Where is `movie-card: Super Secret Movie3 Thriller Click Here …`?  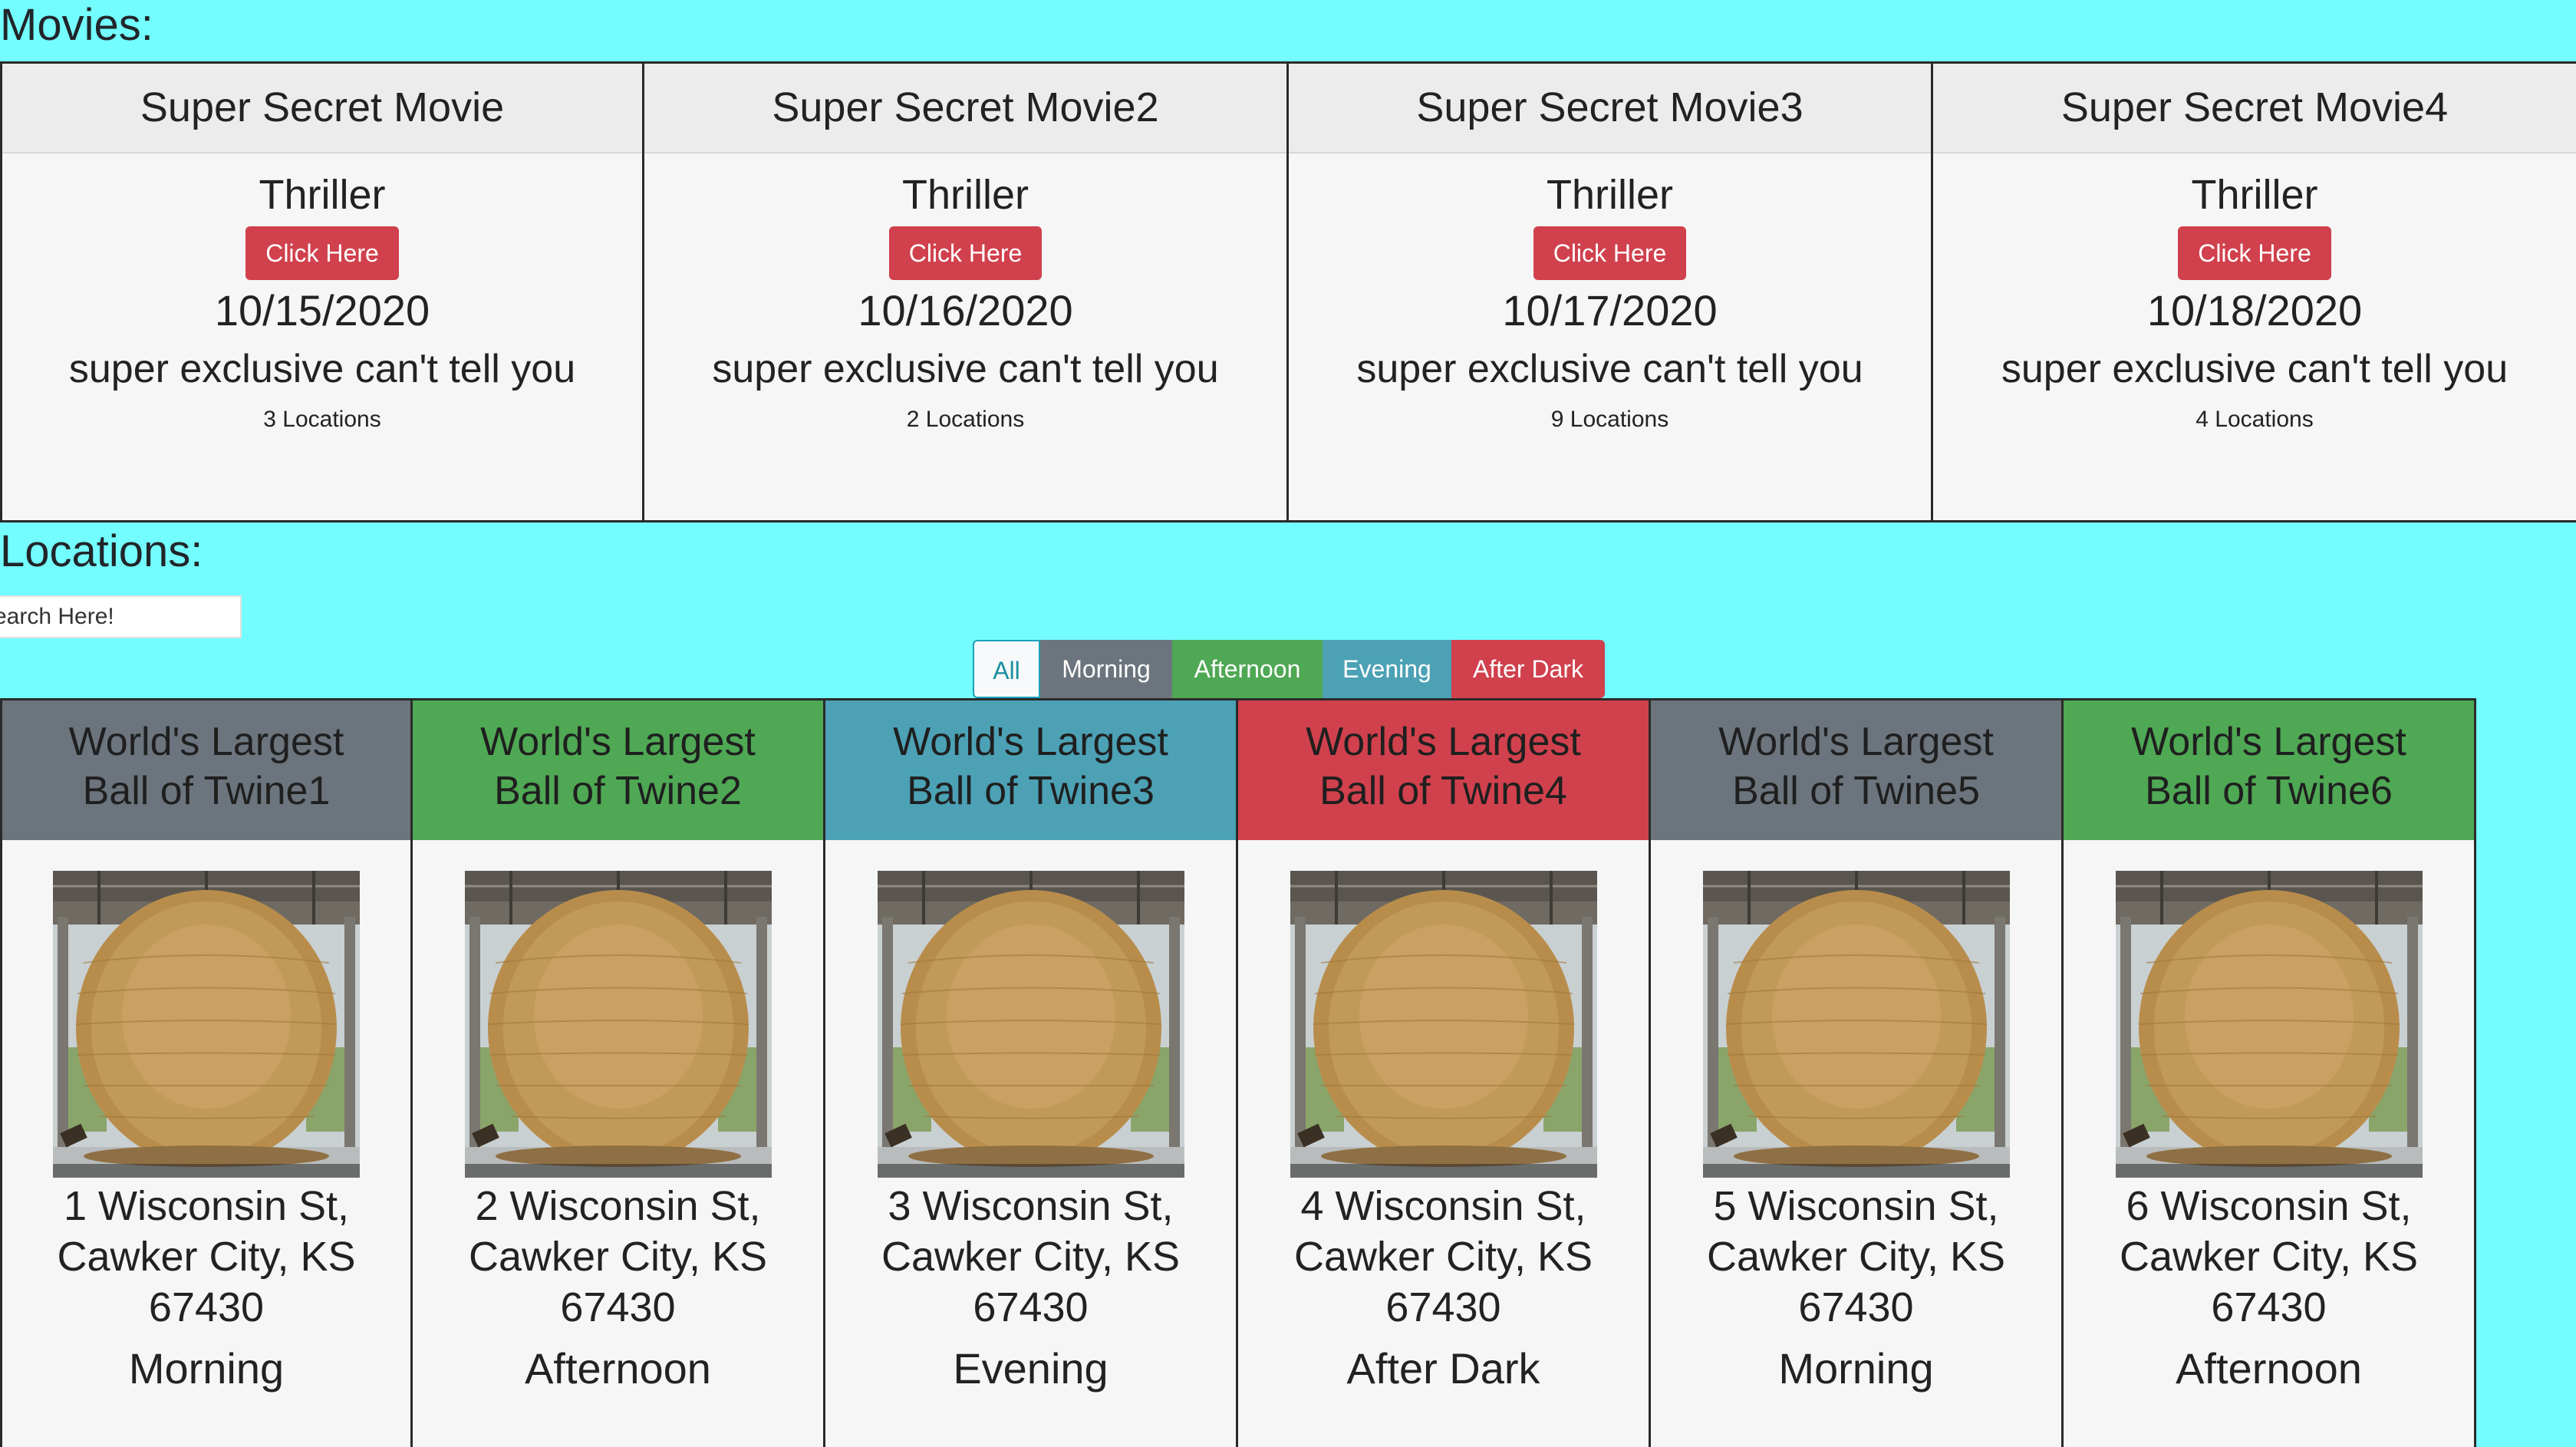 movie-card: Super Secret Movie3 Thriller Click Here … is located at coordinates (1611, 291).